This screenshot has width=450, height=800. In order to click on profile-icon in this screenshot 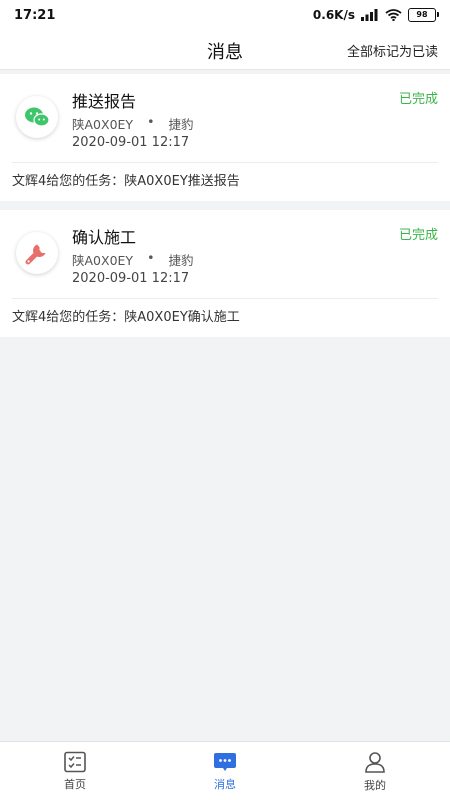, I will do `click(375, 762)`.